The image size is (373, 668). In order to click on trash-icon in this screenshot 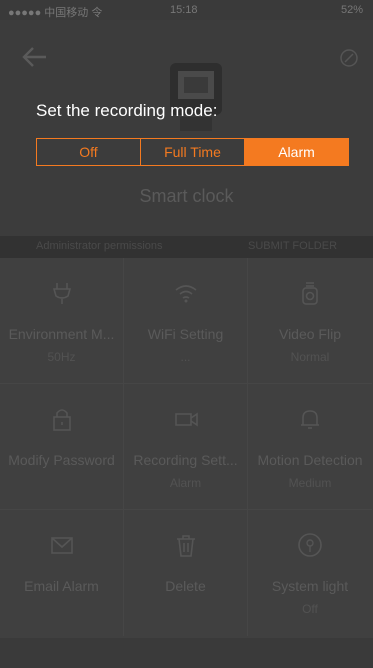, I will do `click(185, 546)`.